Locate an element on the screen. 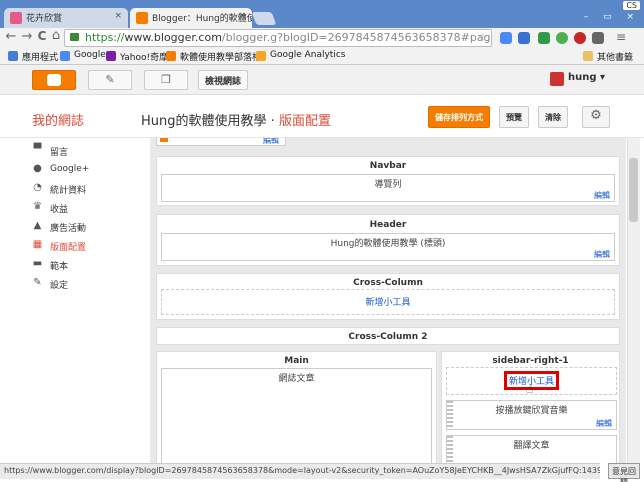  blog-posts-gadget: 網誌文章 is located at coordinates (296, 415).